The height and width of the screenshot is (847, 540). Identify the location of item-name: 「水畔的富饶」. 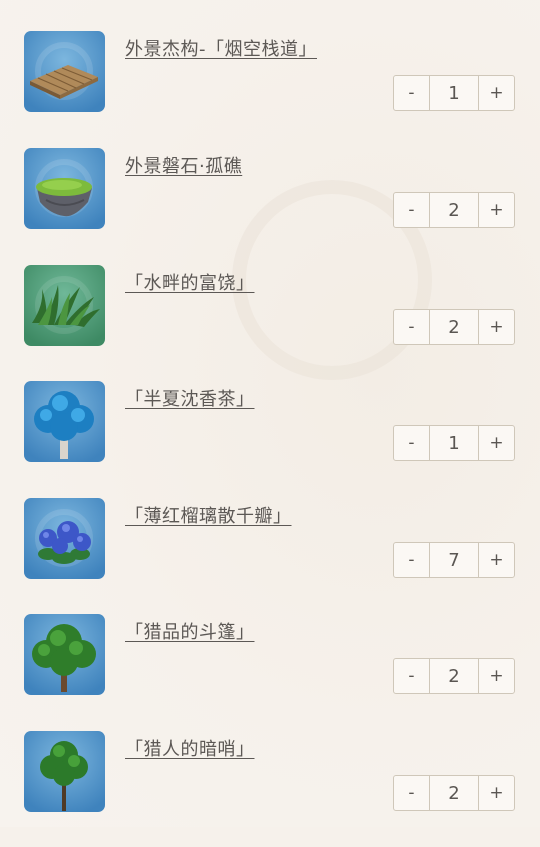
(190, 282).